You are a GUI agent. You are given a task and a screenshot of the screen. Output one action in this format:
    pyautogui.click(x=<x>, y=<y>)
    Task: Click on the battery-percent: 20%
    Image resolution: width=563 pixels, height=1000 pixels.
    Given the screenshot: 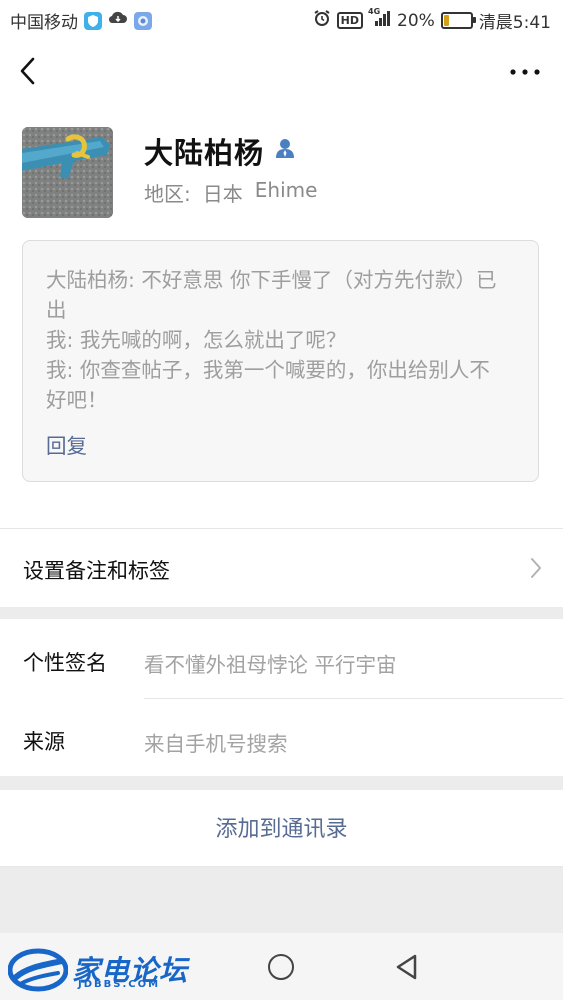 What is the action you would take?
    pyautogui.click(x=416, y=20)
    